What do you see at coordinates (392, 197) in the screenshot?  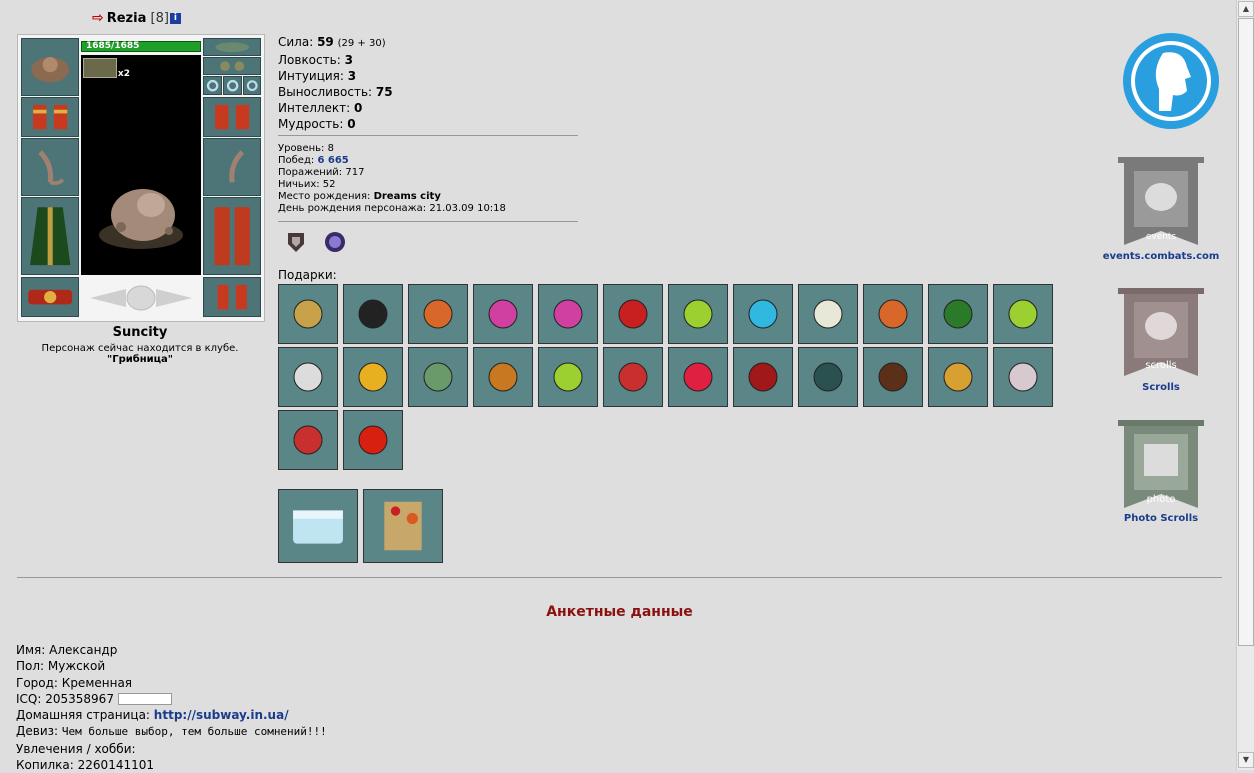 I see `info-row-birthplace: Место рождения: Dreams city` at bounding box center [392, 197].